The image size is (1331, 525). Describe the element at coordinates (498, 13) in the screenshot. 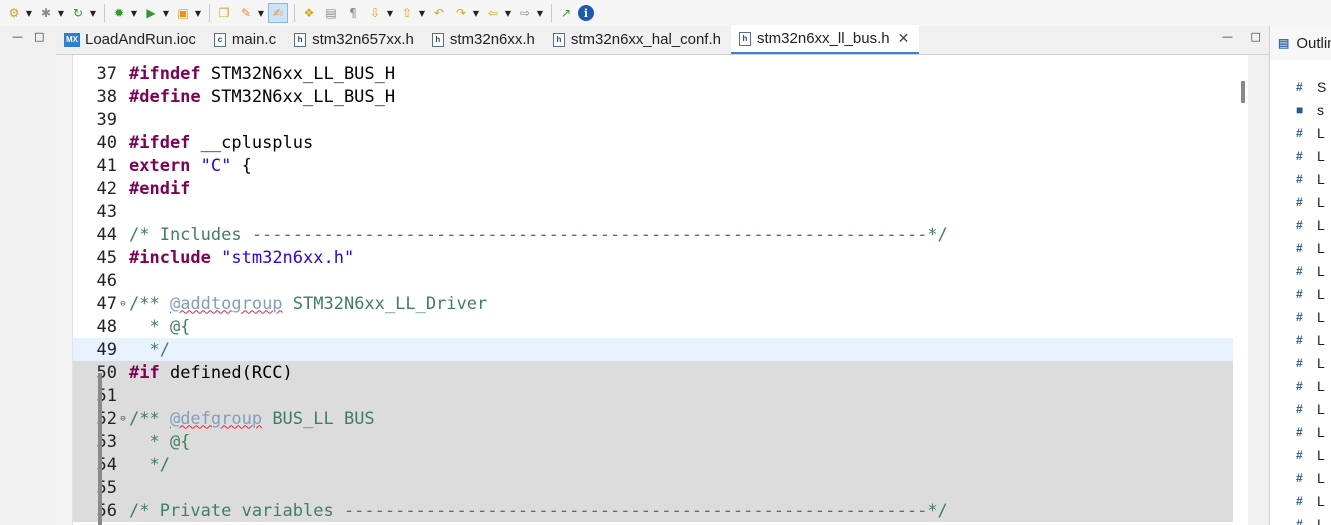

I see `back-button: ⇦ ▼` at that location.